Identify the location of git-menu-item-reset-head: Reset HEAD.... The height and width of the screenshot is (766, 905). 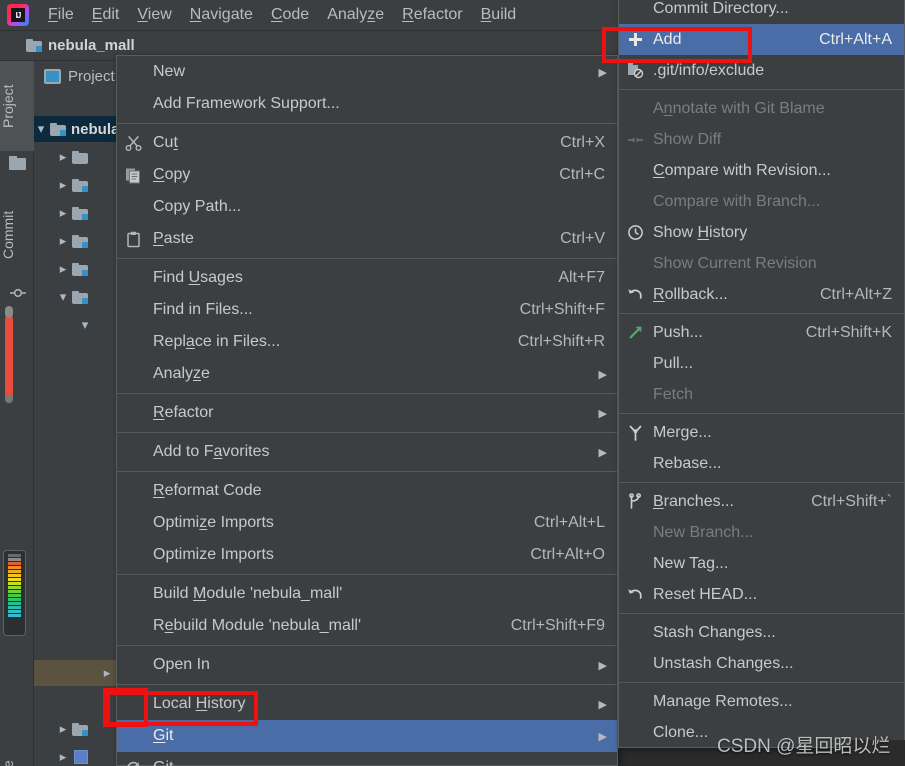
(761, 594).